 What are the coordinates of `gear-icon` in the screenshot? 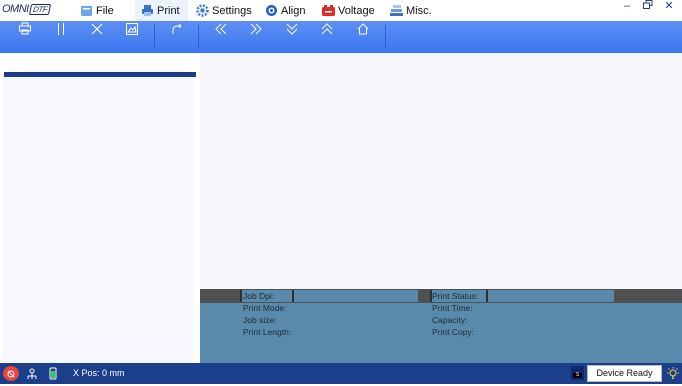 It's located at (202, 10).